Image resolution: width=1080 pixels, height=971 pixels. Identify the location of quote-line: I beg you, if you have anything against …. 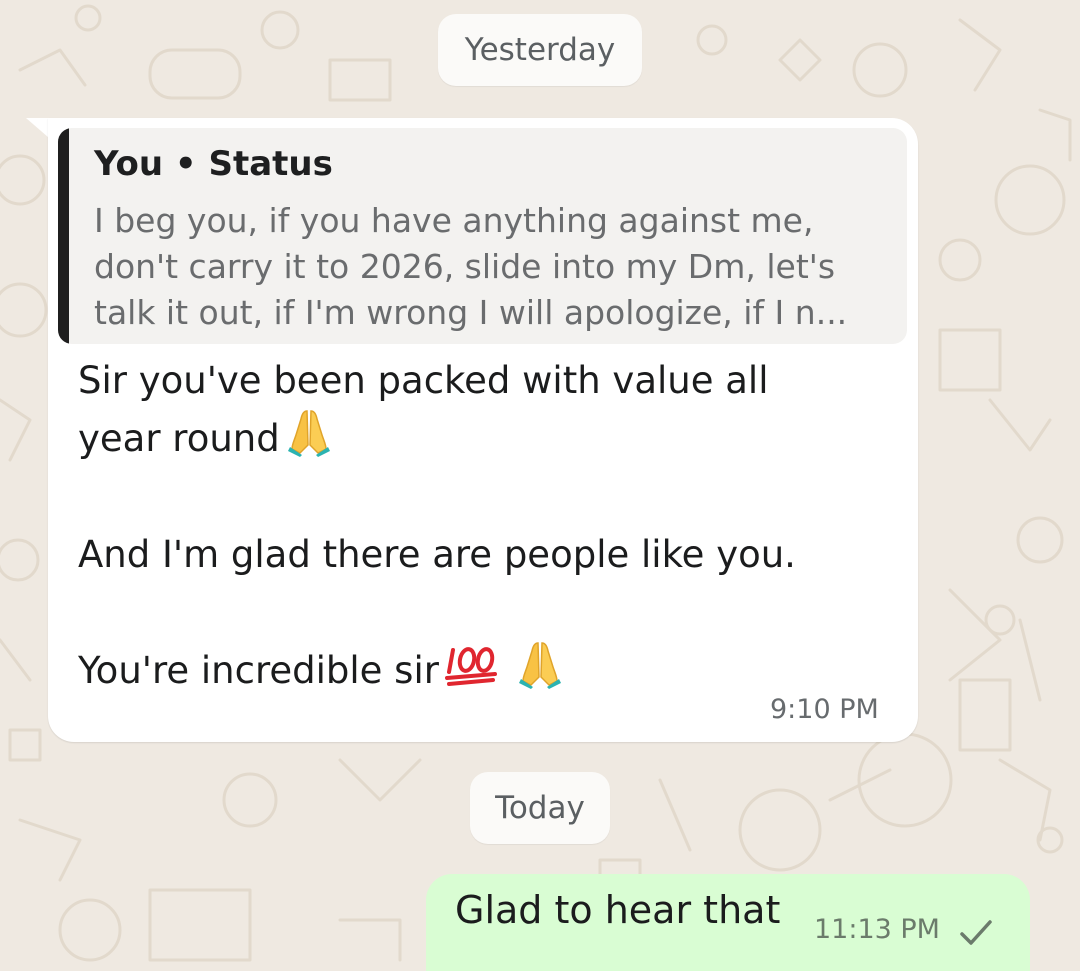
(454, 220).